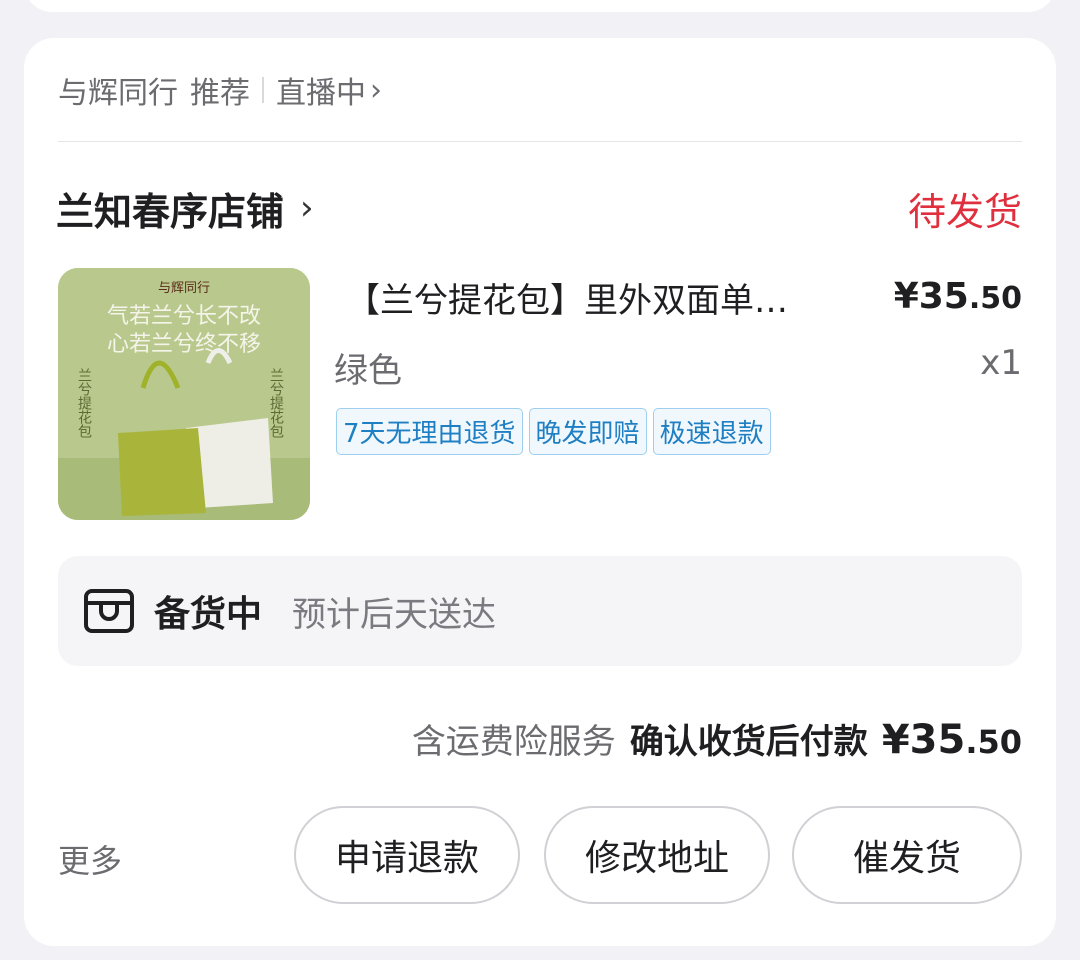  I want to click on image-brand: 与辉同行, so click(184, 288).